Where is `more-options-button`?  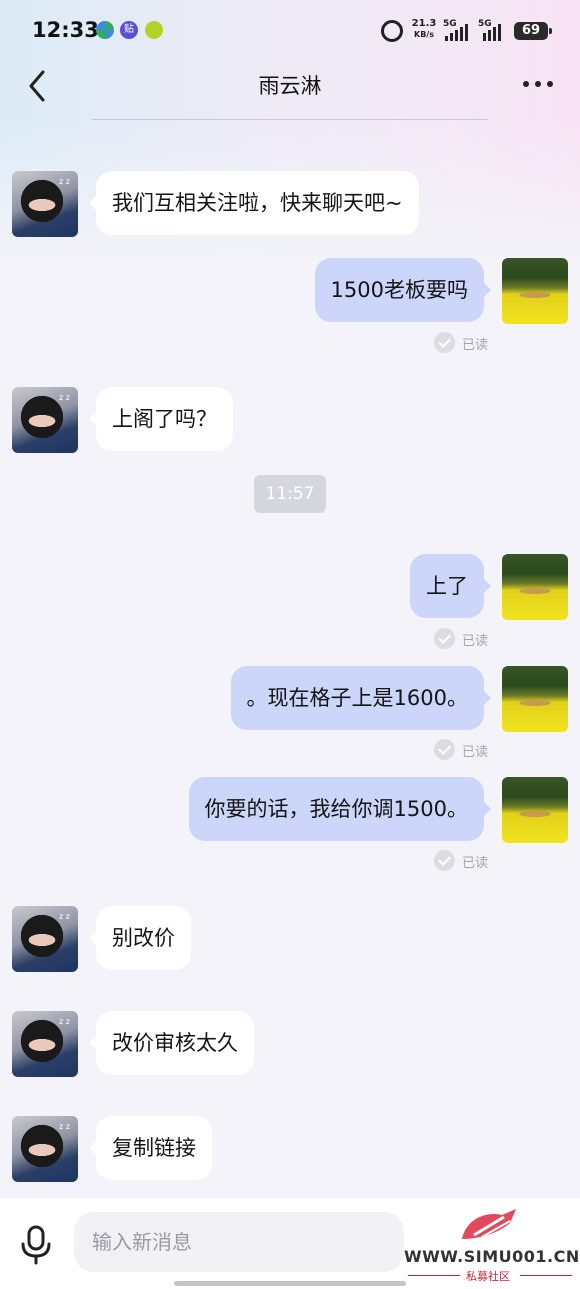
more-options-button is located at coordinates (538, 84).